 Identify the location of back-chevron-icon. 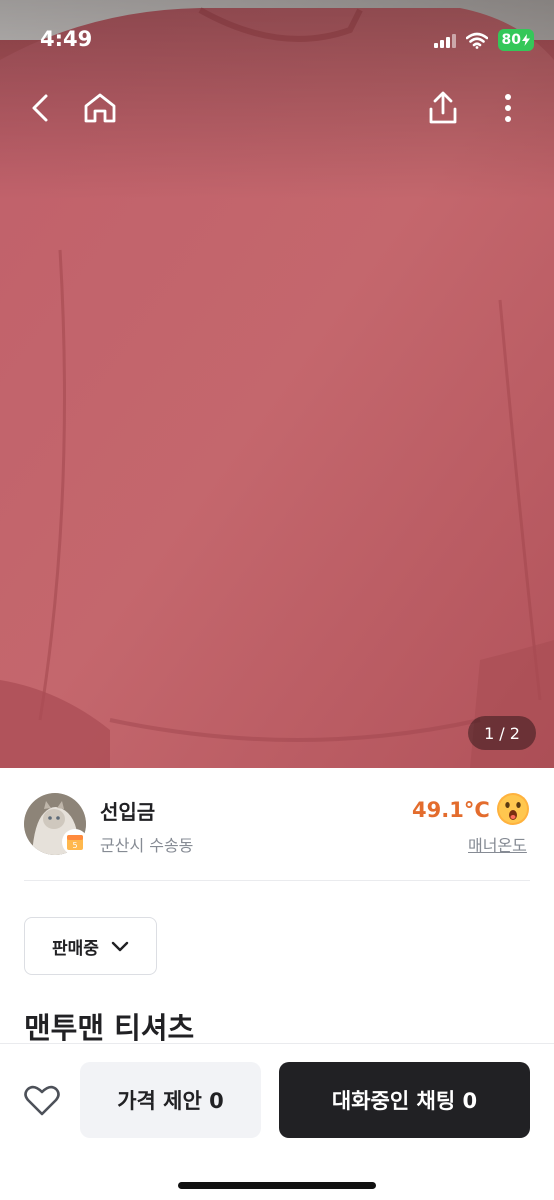
(40, 108).